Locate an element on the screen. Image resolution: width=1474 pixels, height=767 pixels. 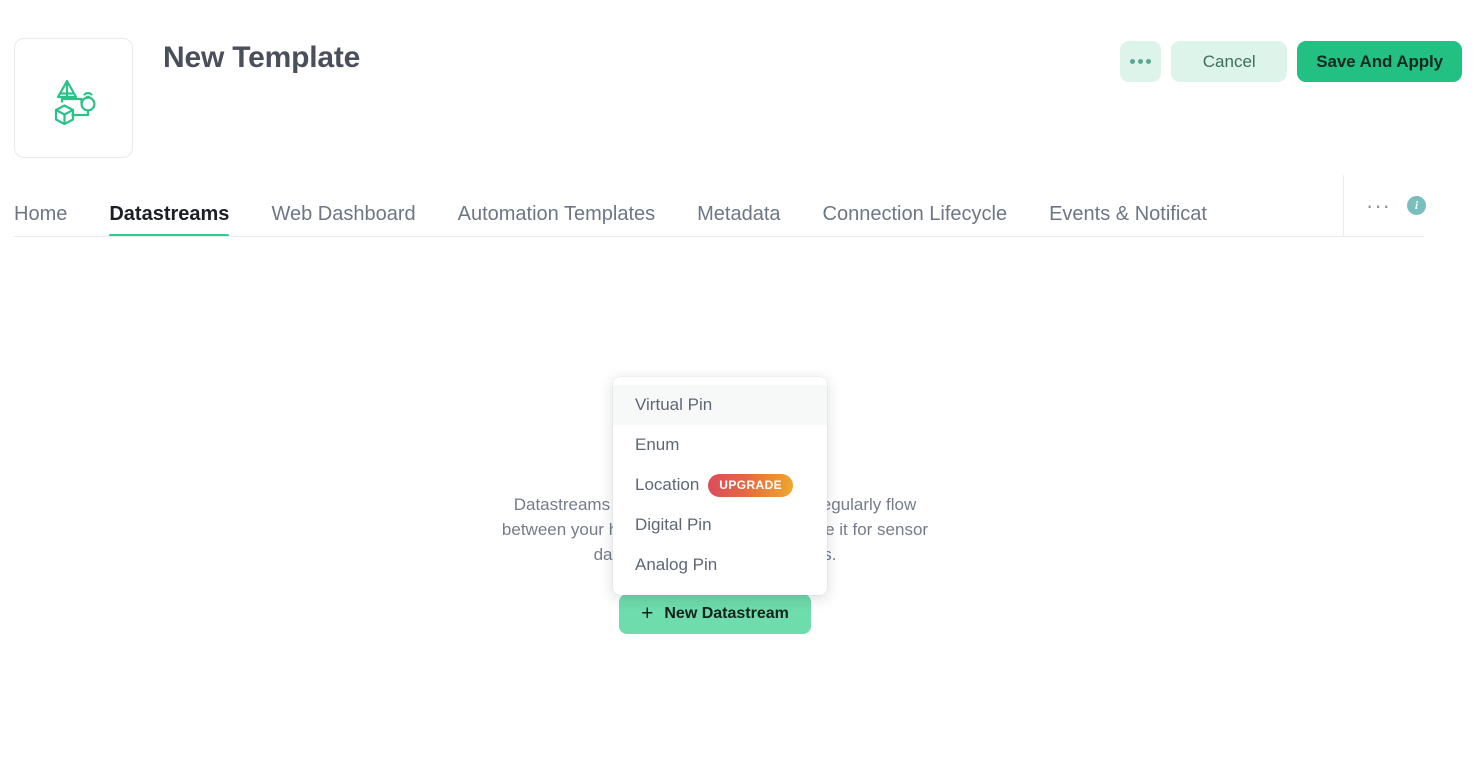
iot-template-icon is located at coordinates (74, 98).